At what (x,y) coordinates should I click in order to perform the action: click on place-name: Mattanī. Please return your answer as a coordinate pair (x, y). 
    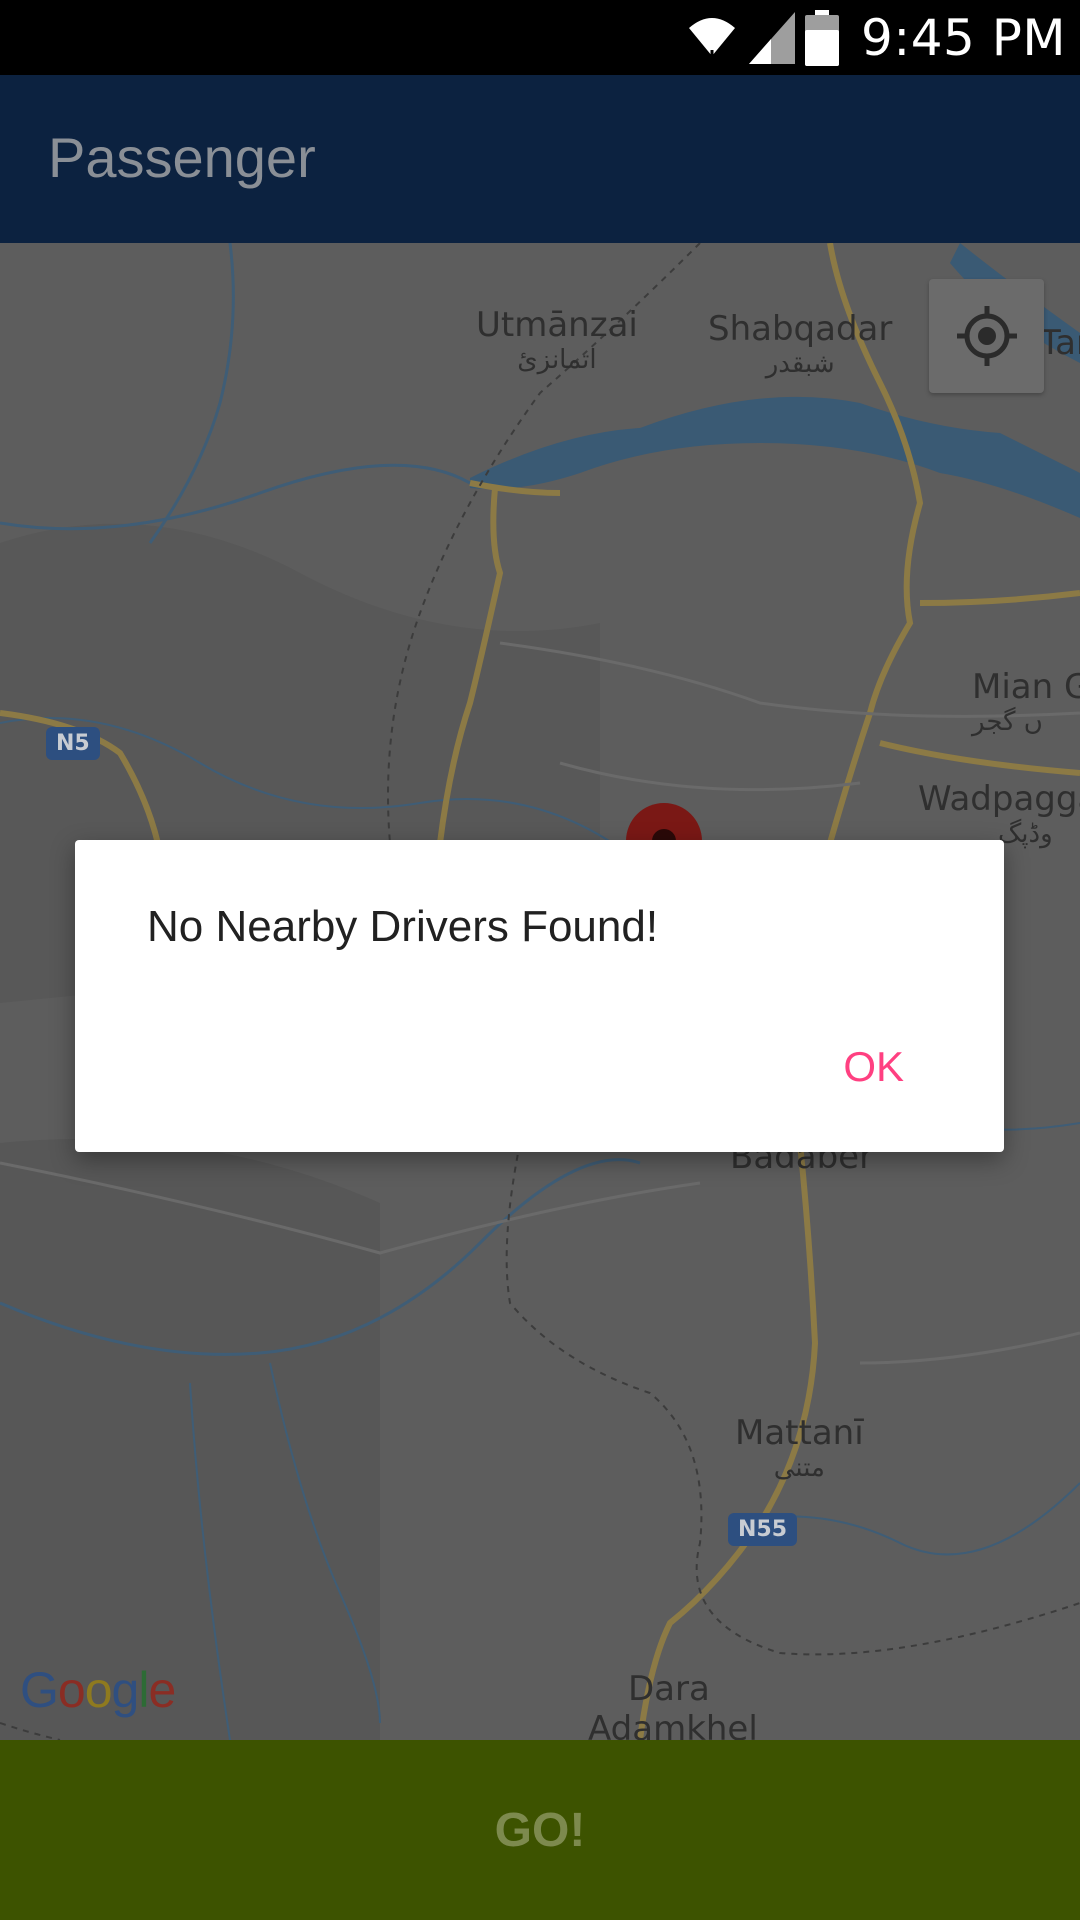
    Looking at the image, I should click on (799, 1433).